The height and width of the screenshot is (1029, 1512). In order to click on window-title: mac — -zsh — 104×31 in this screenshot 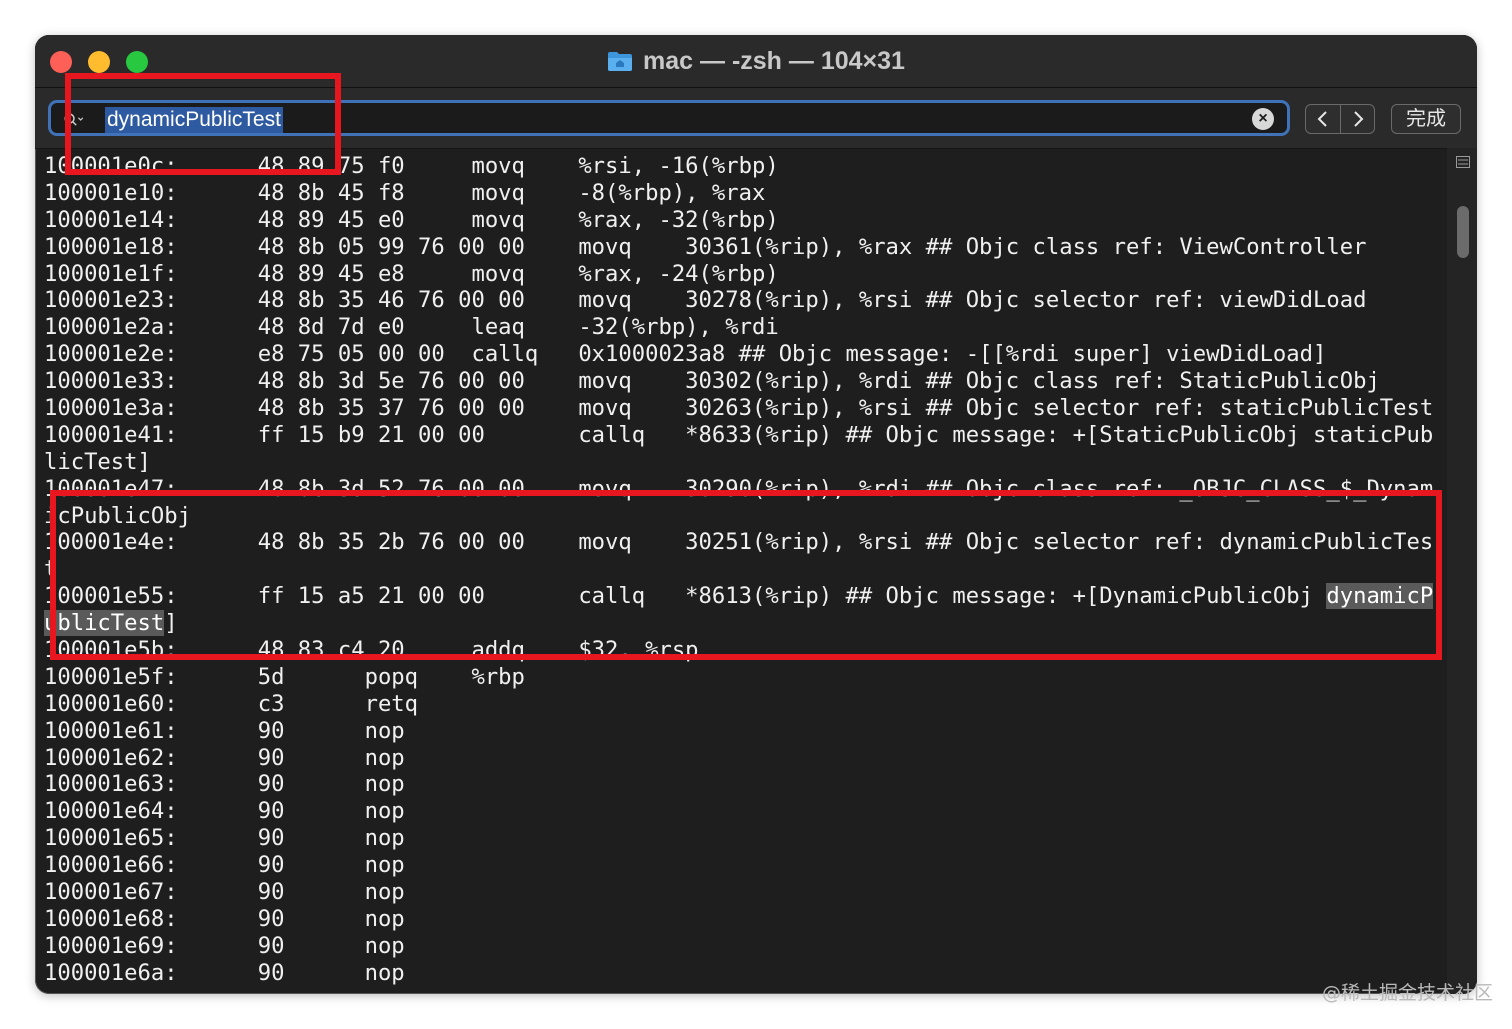, I will do `click(774, 61)`.